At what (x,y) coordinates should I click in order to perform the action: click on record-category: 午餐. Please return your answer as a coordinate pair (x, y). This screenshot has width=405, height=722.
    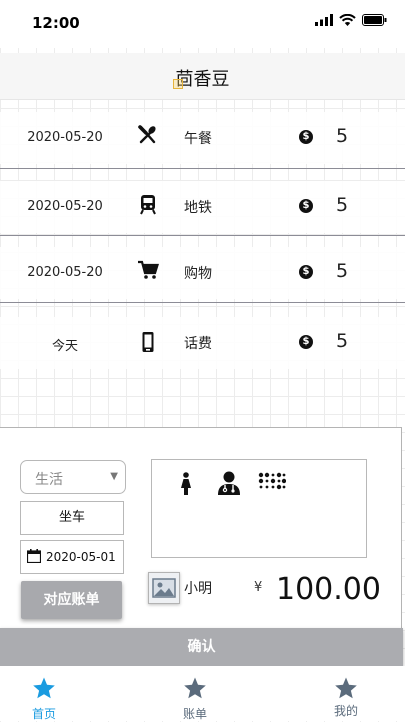
    Looking at the image, I should click on (198, 139).